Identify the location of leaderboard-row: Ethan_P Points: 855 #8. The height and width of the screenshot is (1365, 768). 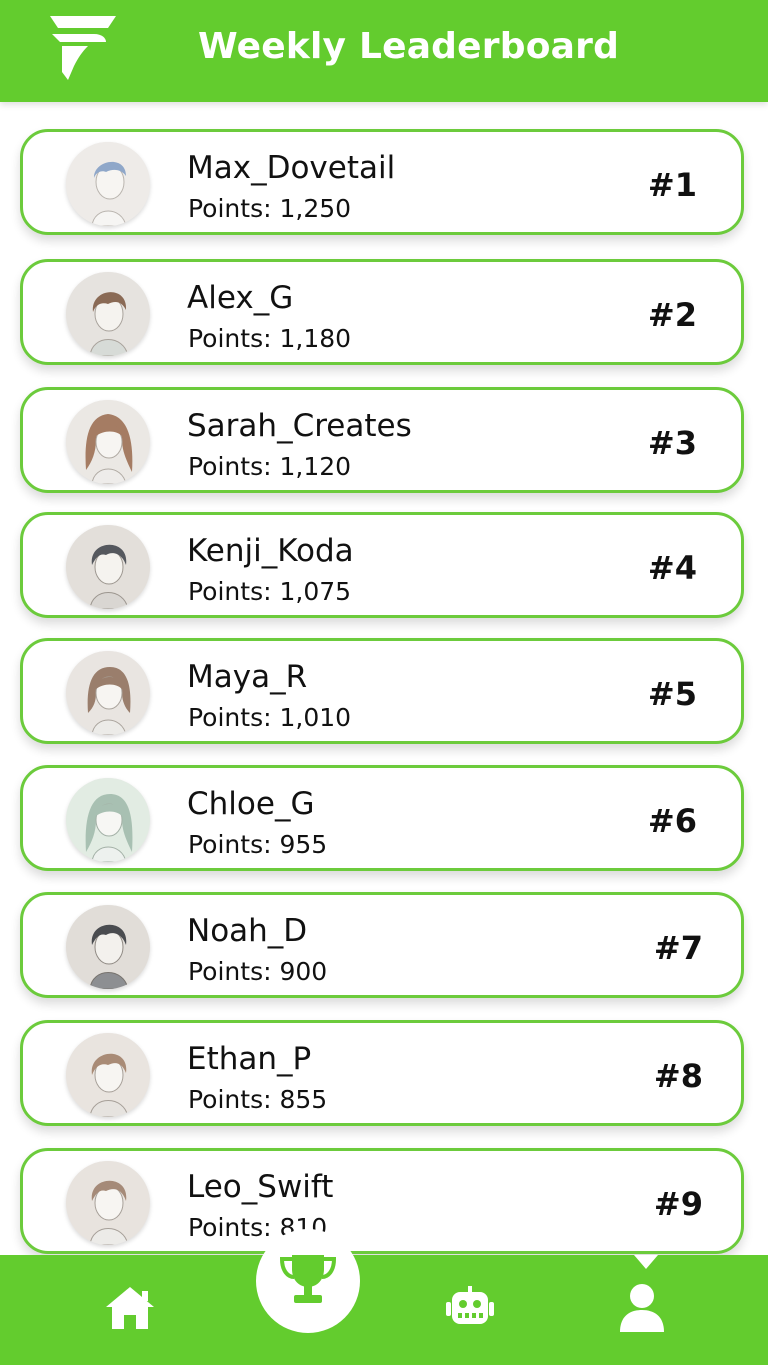
(382, 1073).